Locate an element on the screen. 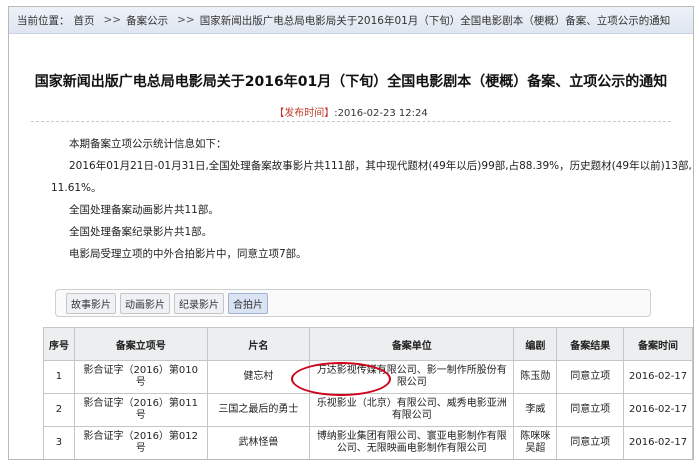 This screenshot has width=700, height=464. documentary-count-text: 全国处理备案纪录影片共1部。 is located at coordinates (141, 232).